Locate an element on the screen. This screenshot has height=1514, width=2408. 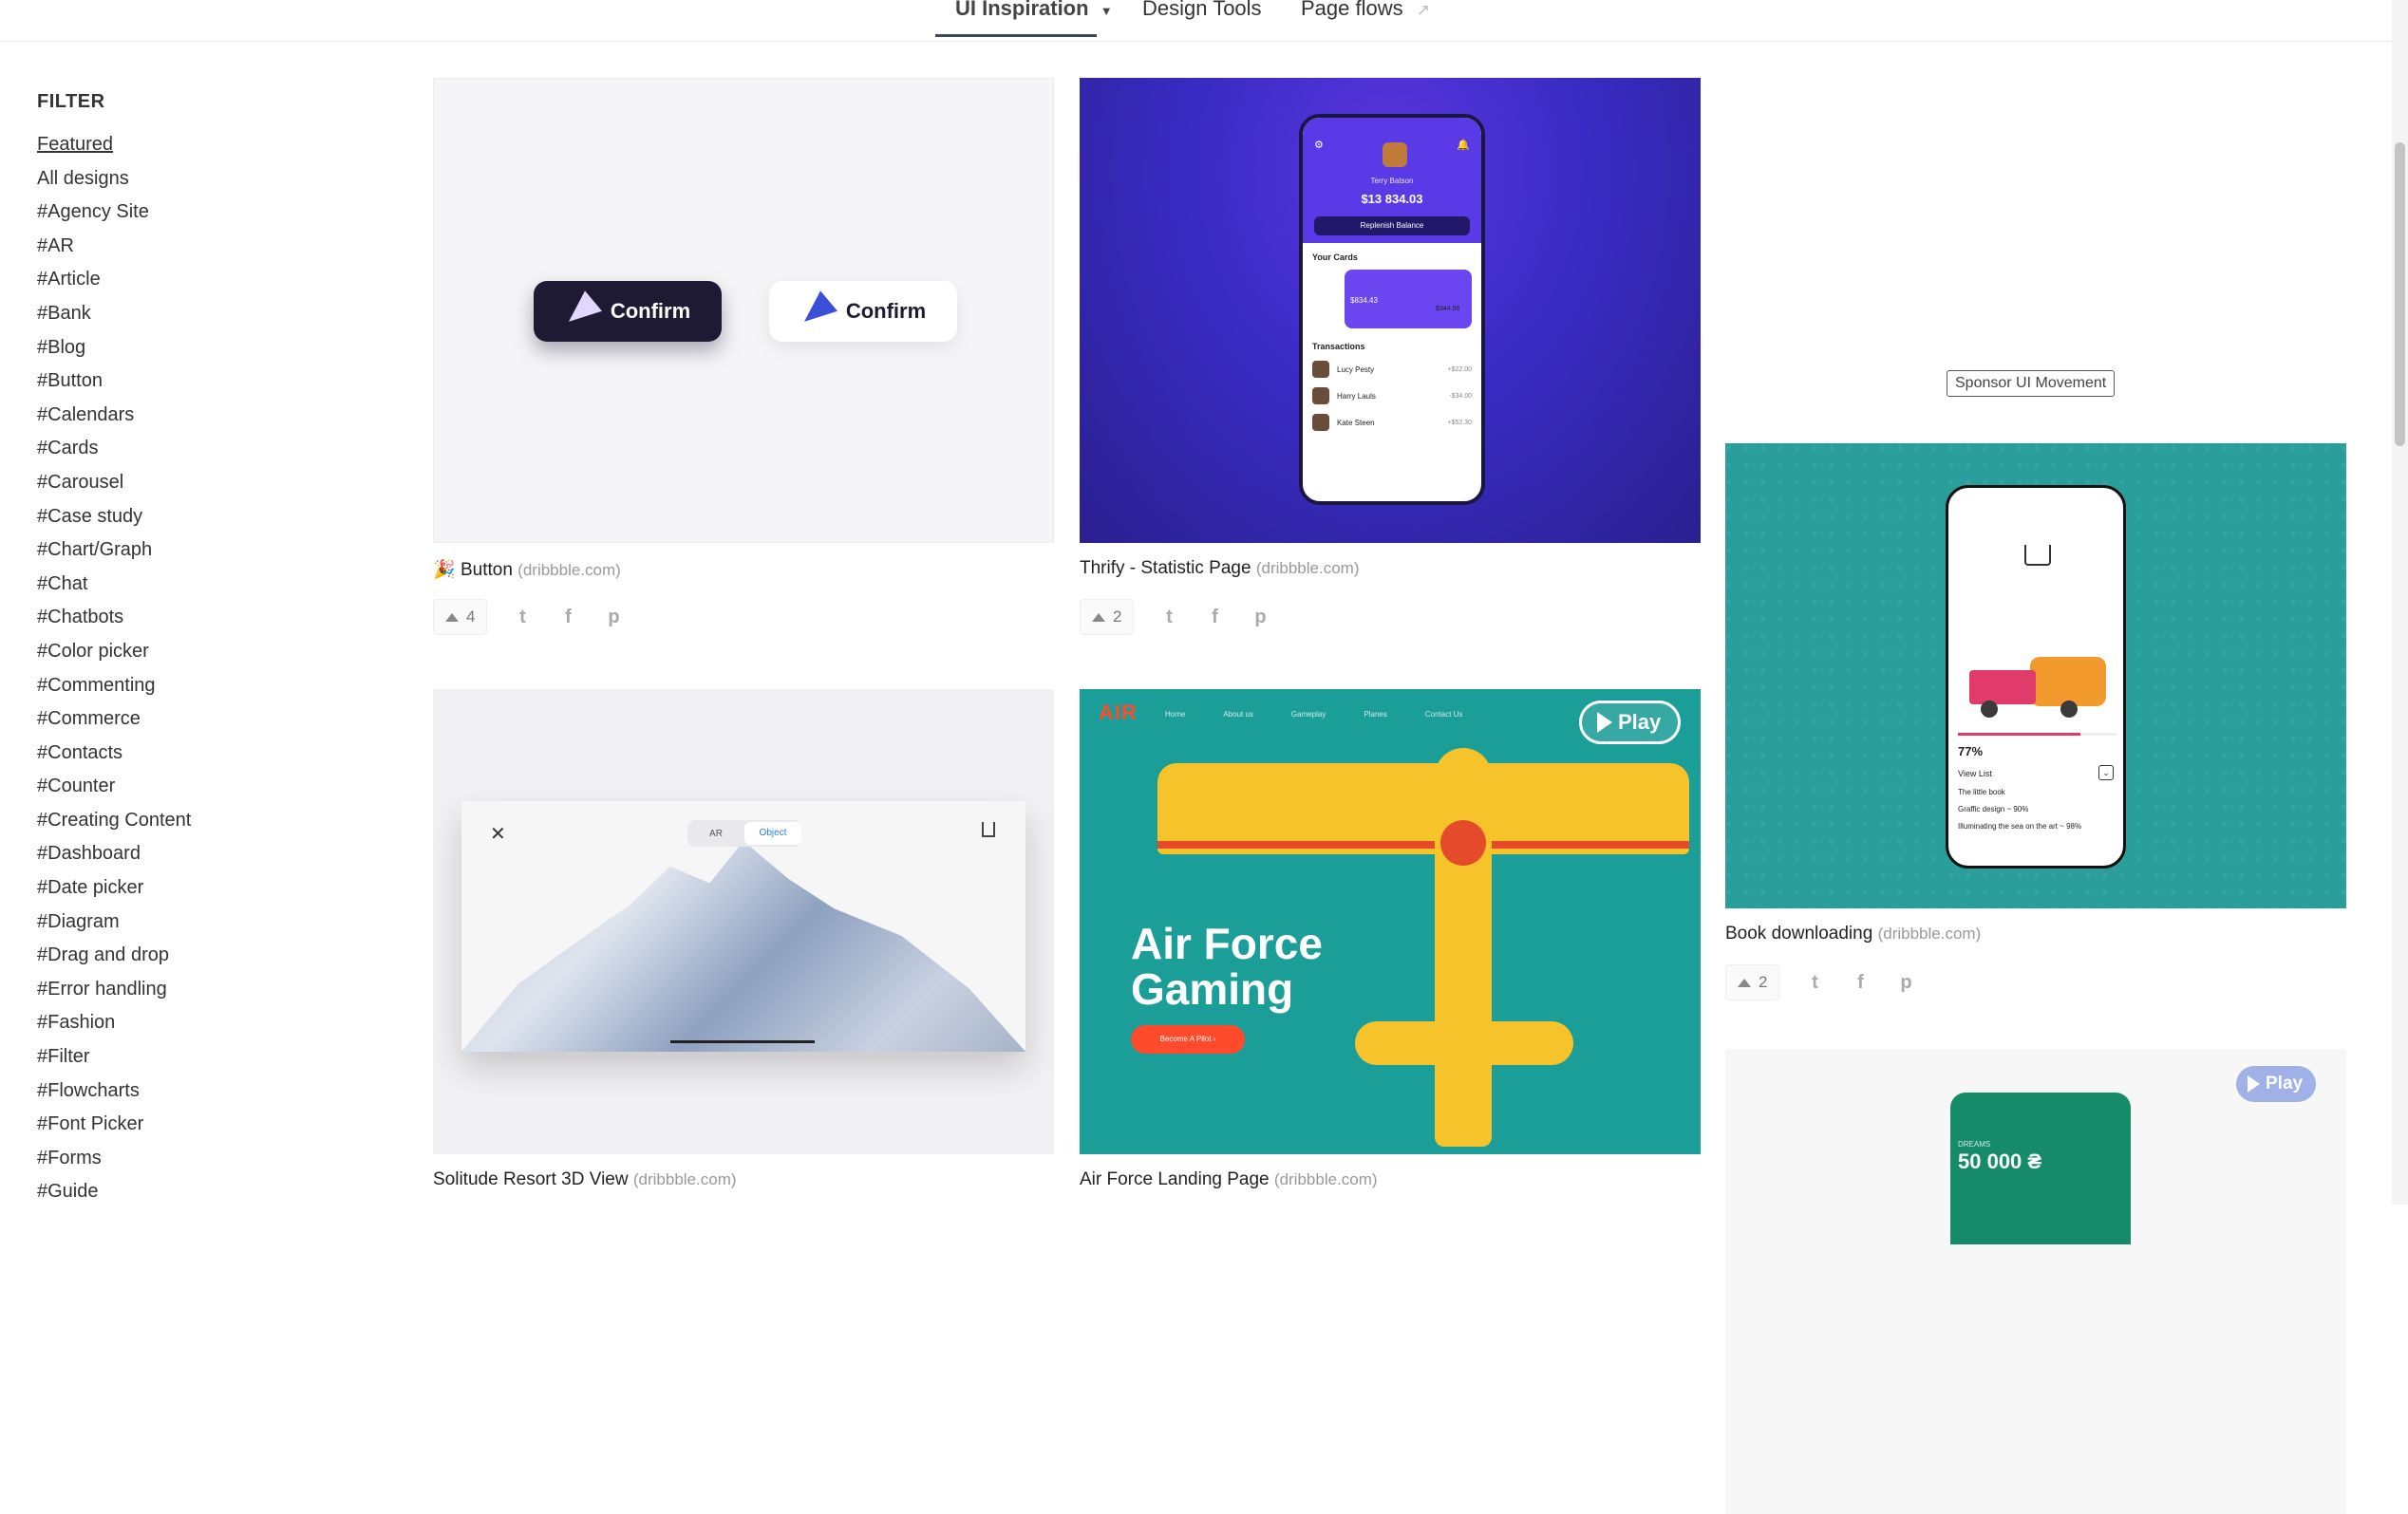
air-nav-item: About us is located at coordinates (1238, 714).